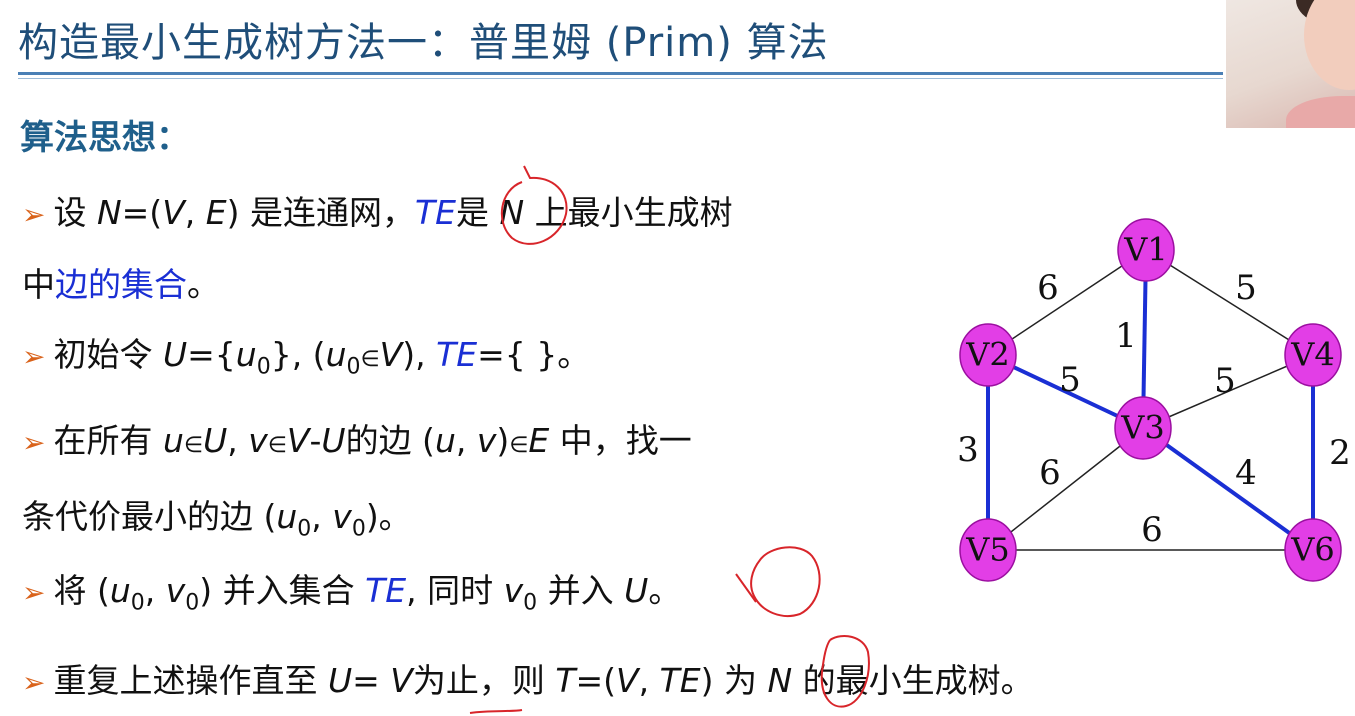 The height and width of the screenshot is (716, 1355). I want to click on graph-diagram: 6 515 53 26 46 V1V2 V4V3V5 V6, so click(1154, 400).